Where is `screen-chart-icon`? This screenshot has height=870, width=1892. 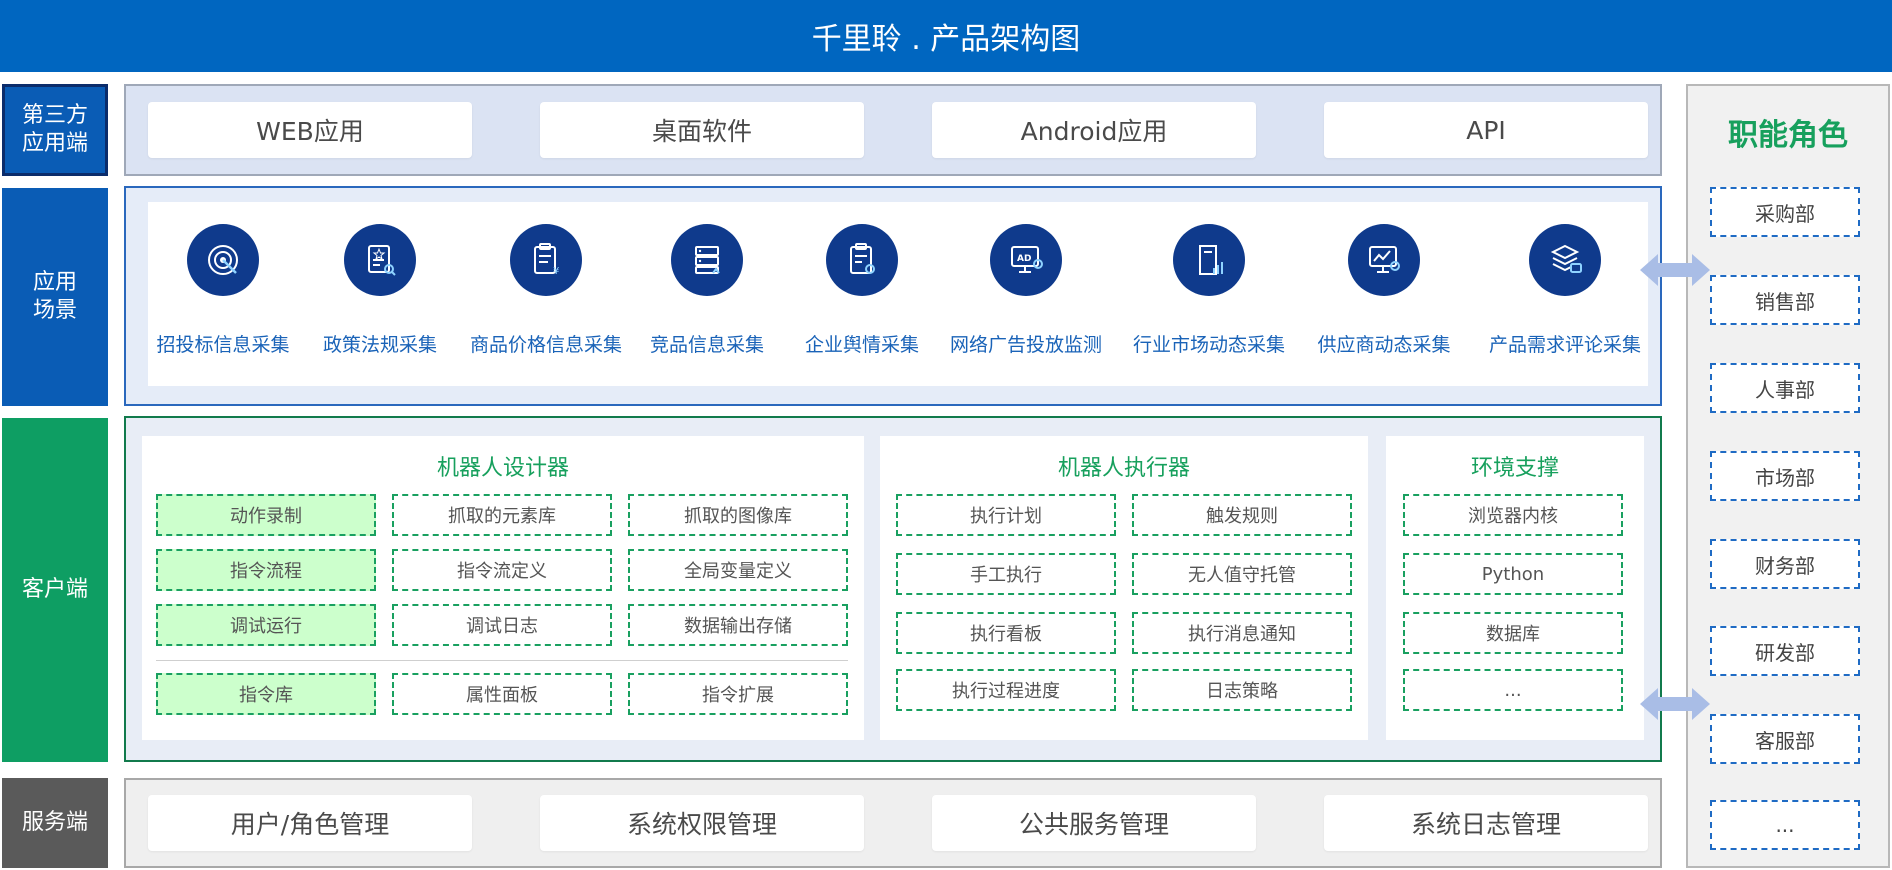
screen-chart-icon is located at coordinates (1384, 260).